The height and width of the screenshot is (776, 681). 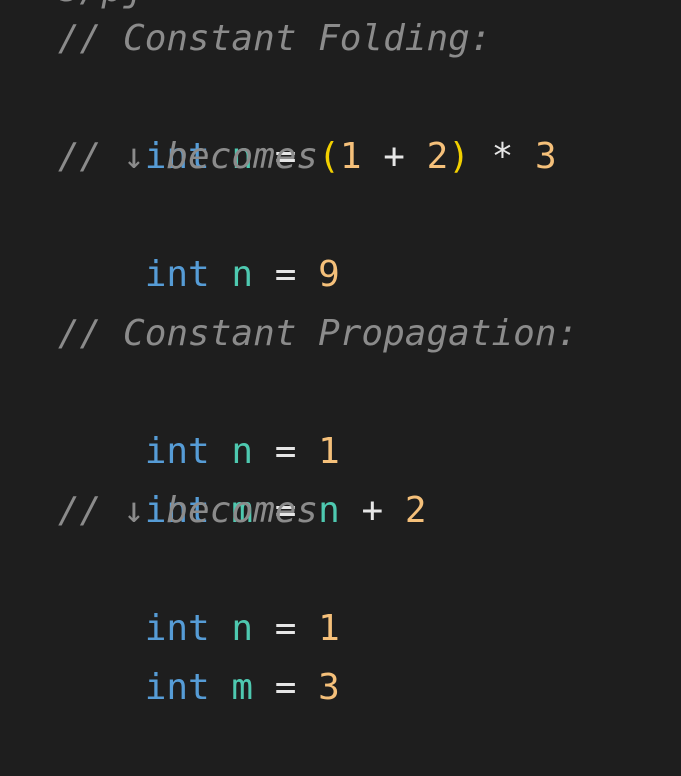 I want to click on number: 1, so click(x=350, y=156).